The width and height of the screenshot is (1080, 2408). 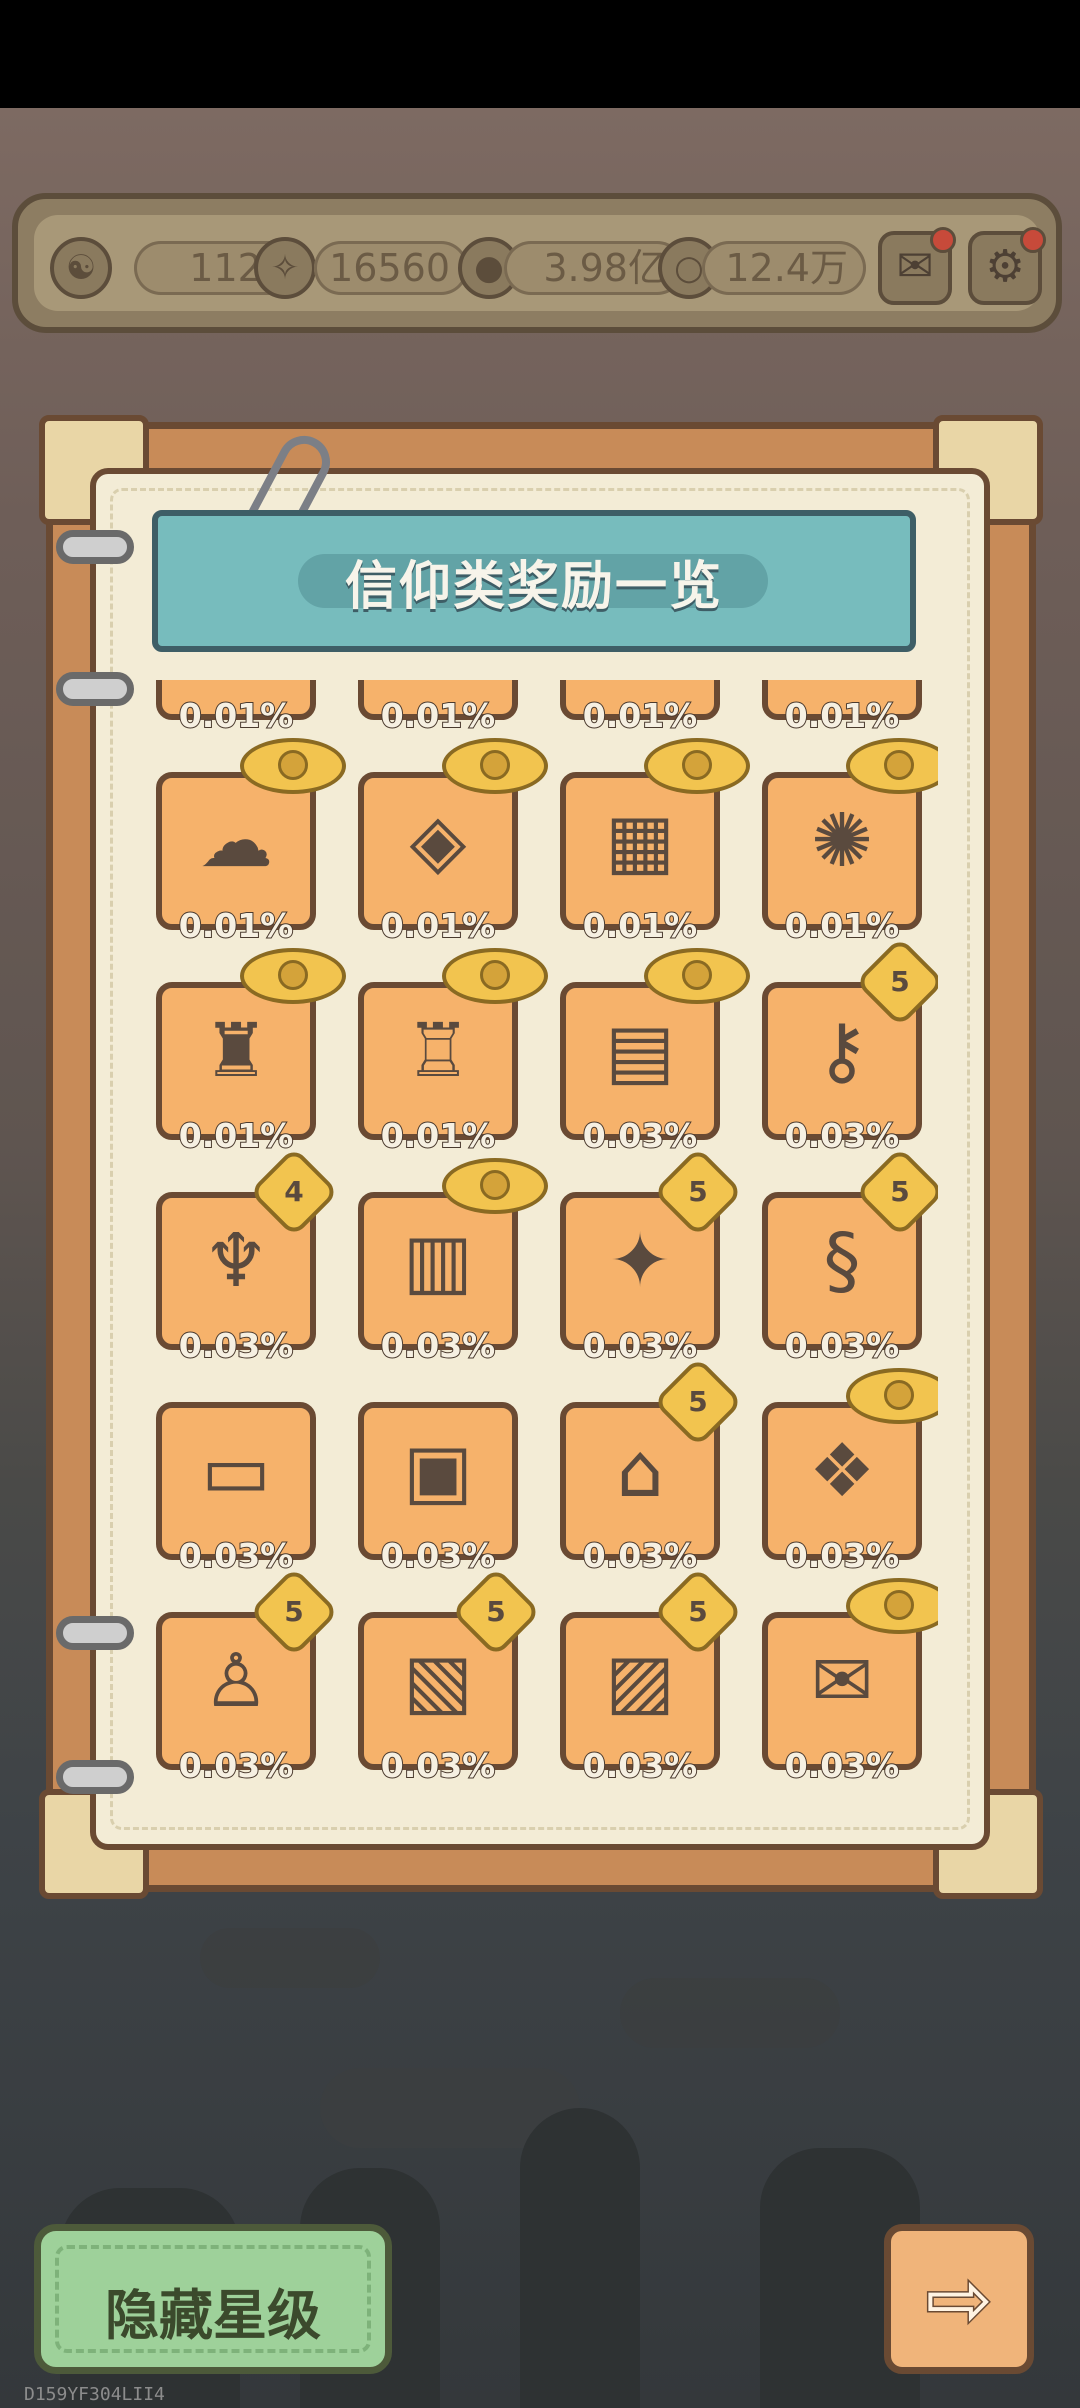 I want to click on reward-item-painting: ▧ 5 0.03%, so click(x=448, y=1678).